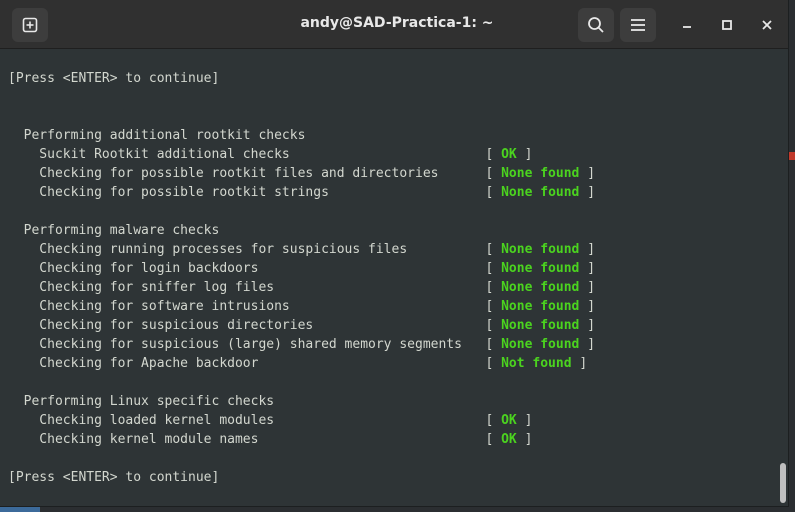 The height and width of the screenshot is (512, 795). I want to click on window-title: andy@SAD-Practica-1: ~, so click(397, 23).